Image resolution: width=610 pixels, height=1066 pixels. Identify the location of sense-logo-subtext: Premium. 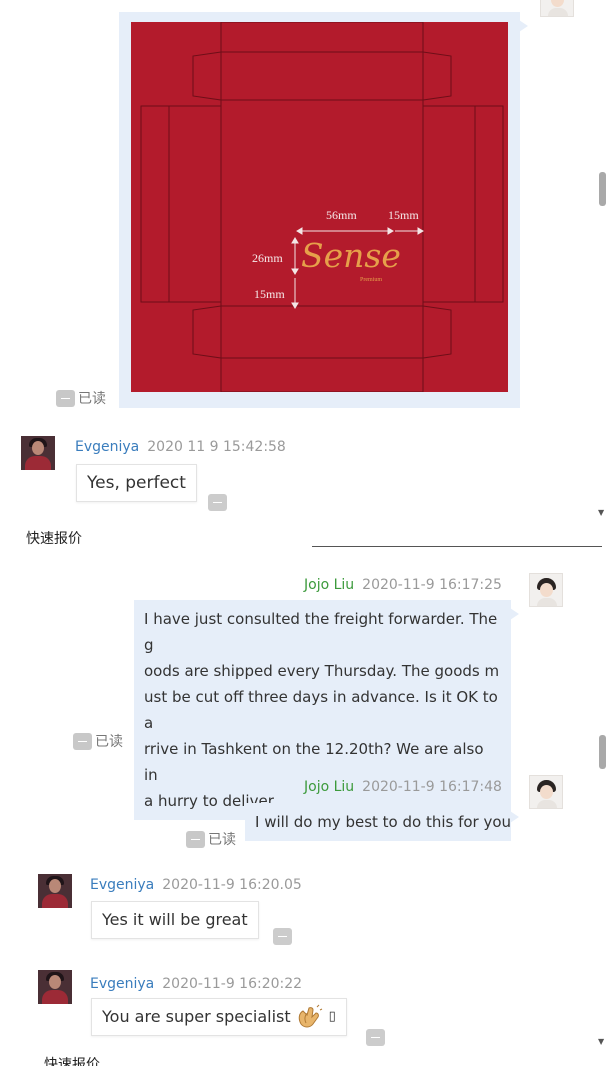
(371, 280).